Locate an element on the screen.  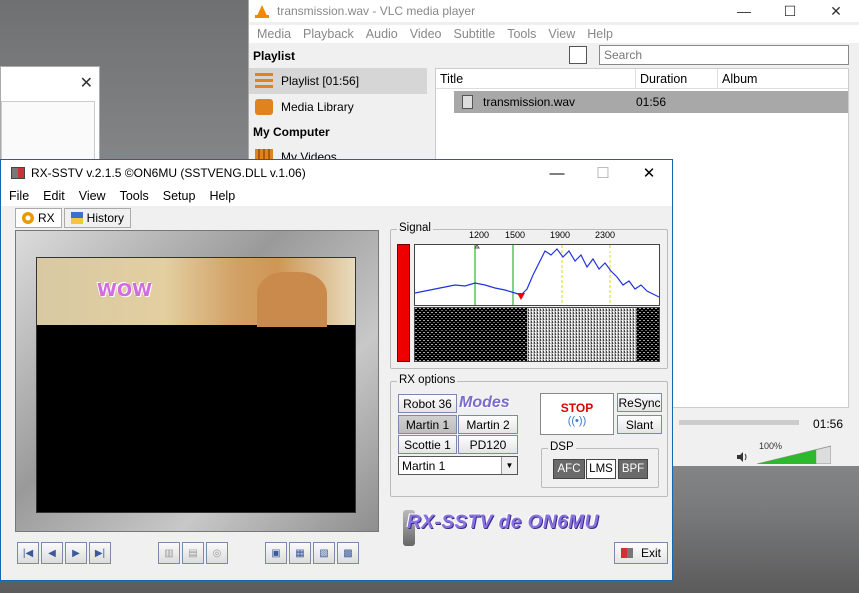
chevron-down-icon: ▼ is located at coordinates (509, 465).